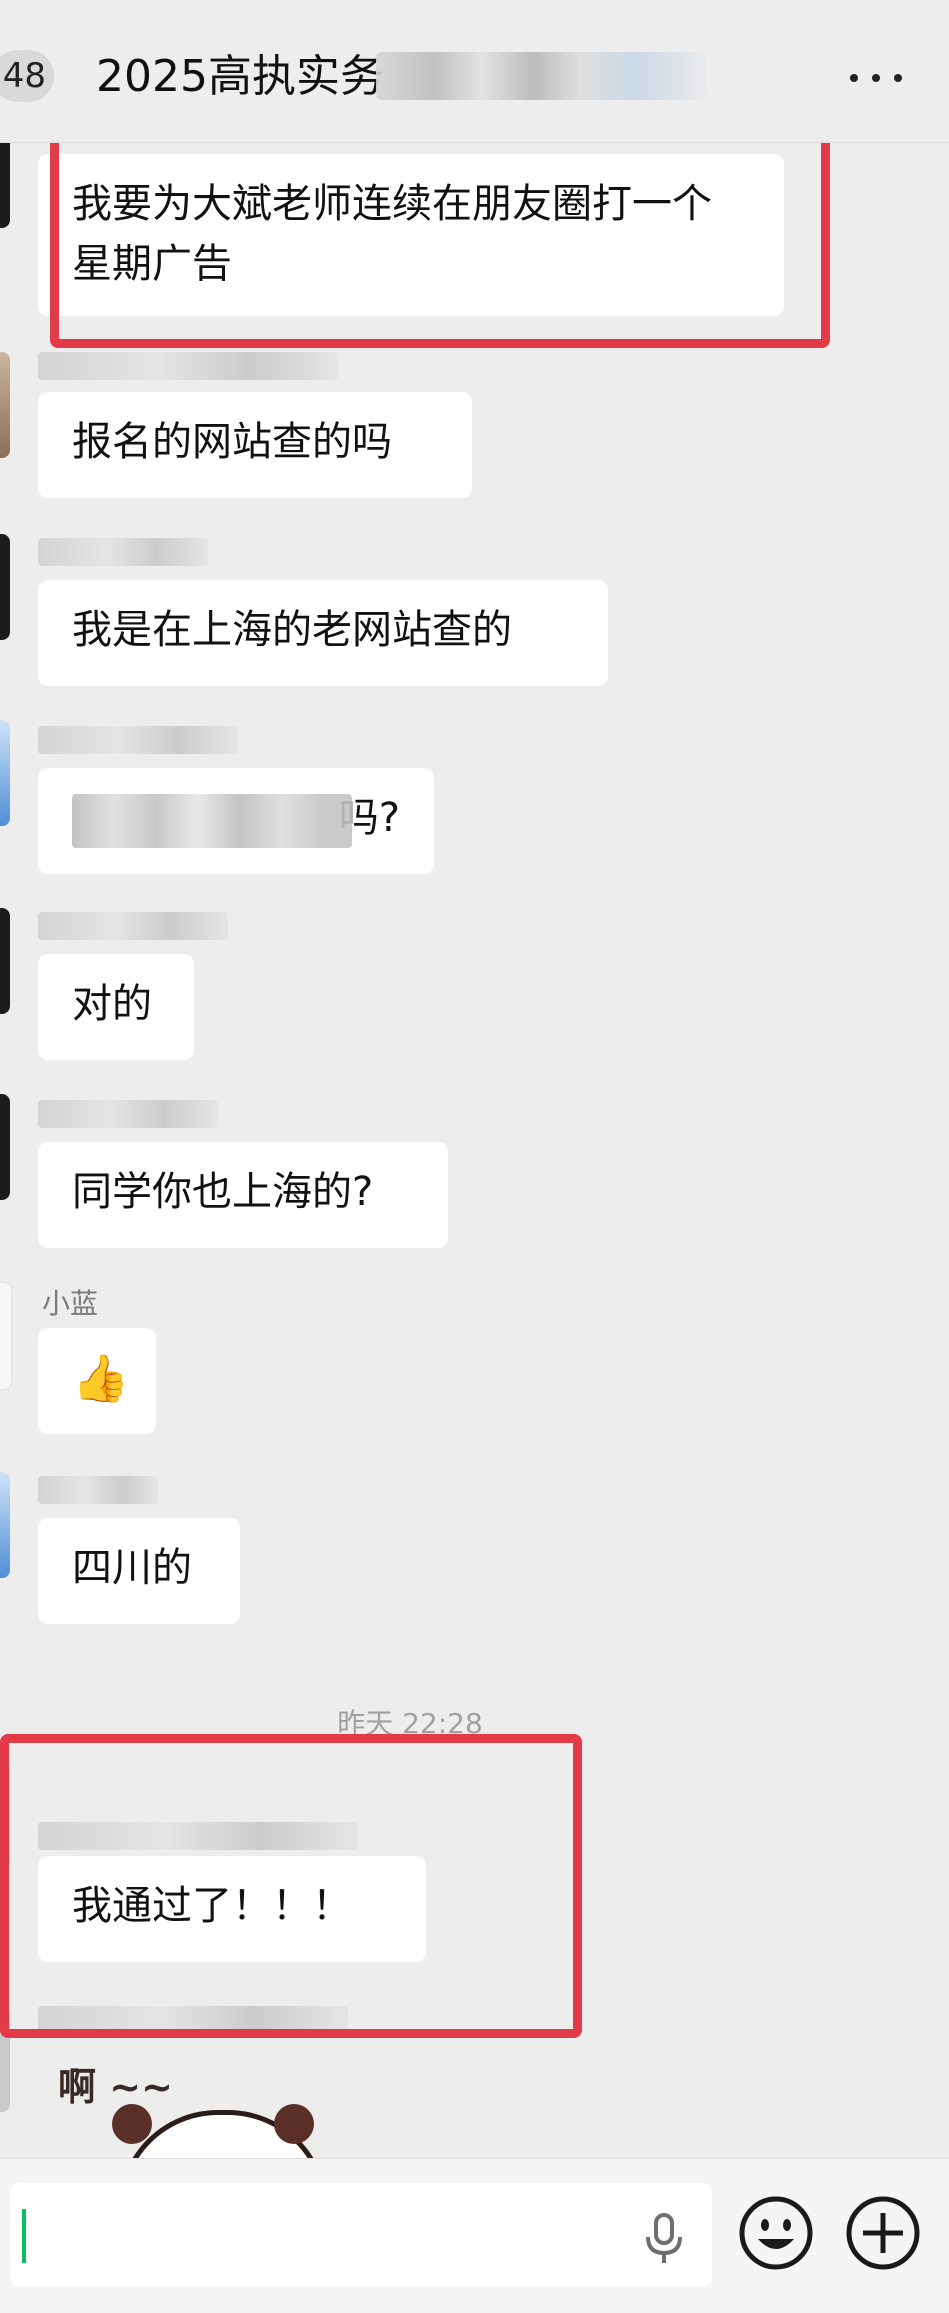  What do you see at coordinates (883, 2233) in the screenshot?
I see `plus-icon` at bounding box center [883, 2233].